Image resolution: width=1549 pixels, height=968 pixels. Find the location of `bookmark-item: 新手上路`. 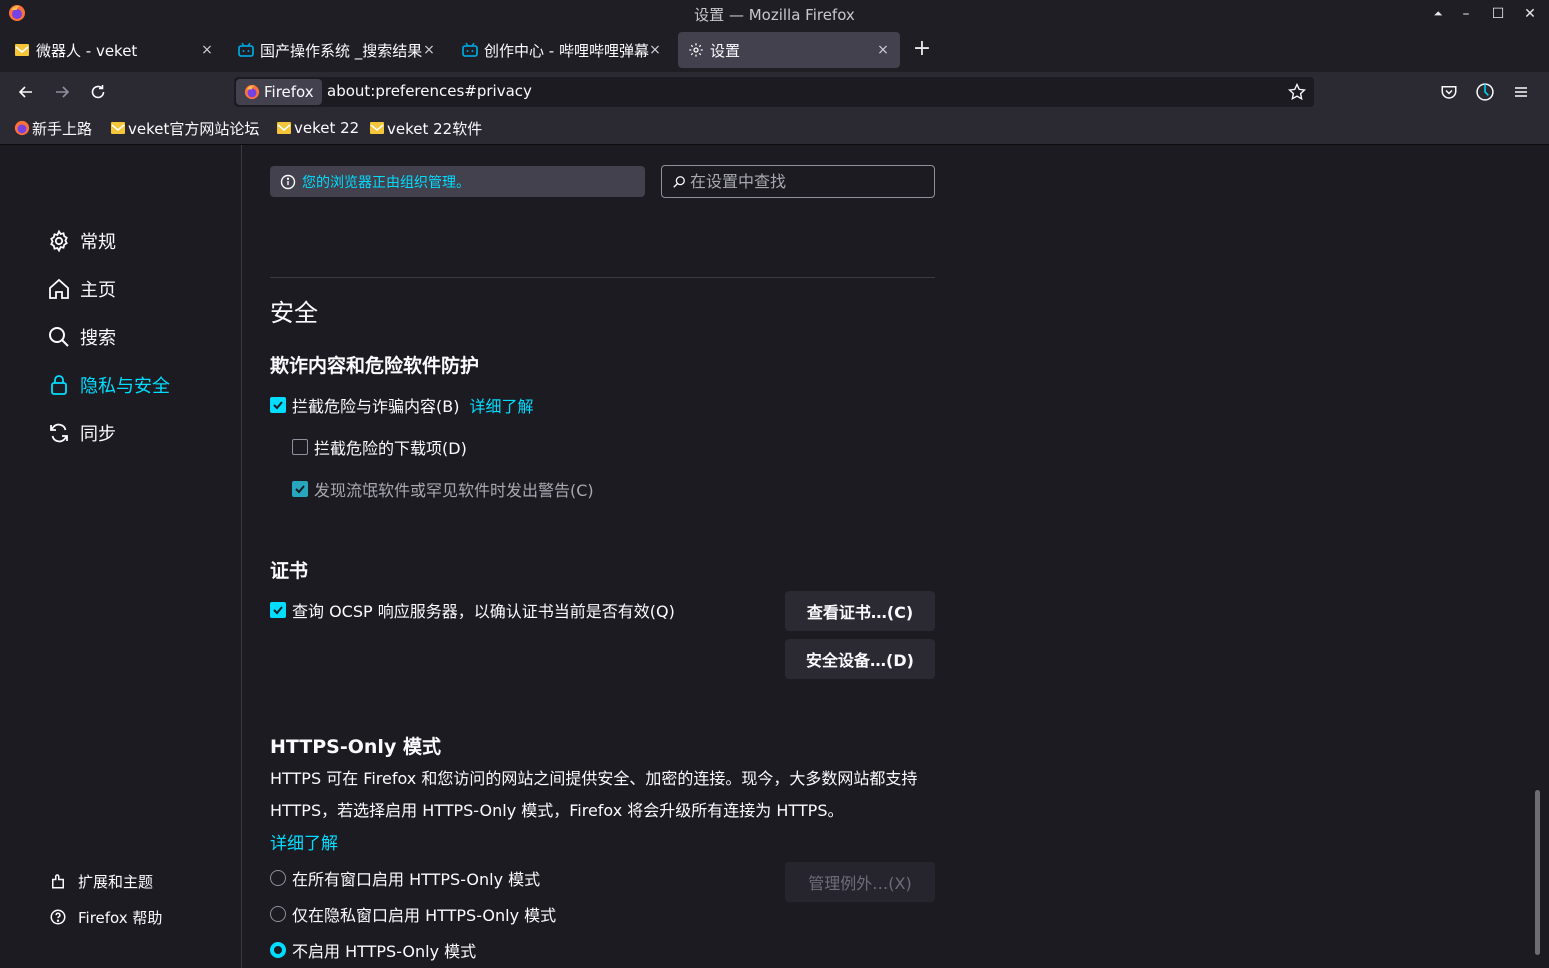

bookmark-item: 新手上路 is located at coordinates (53, 128).